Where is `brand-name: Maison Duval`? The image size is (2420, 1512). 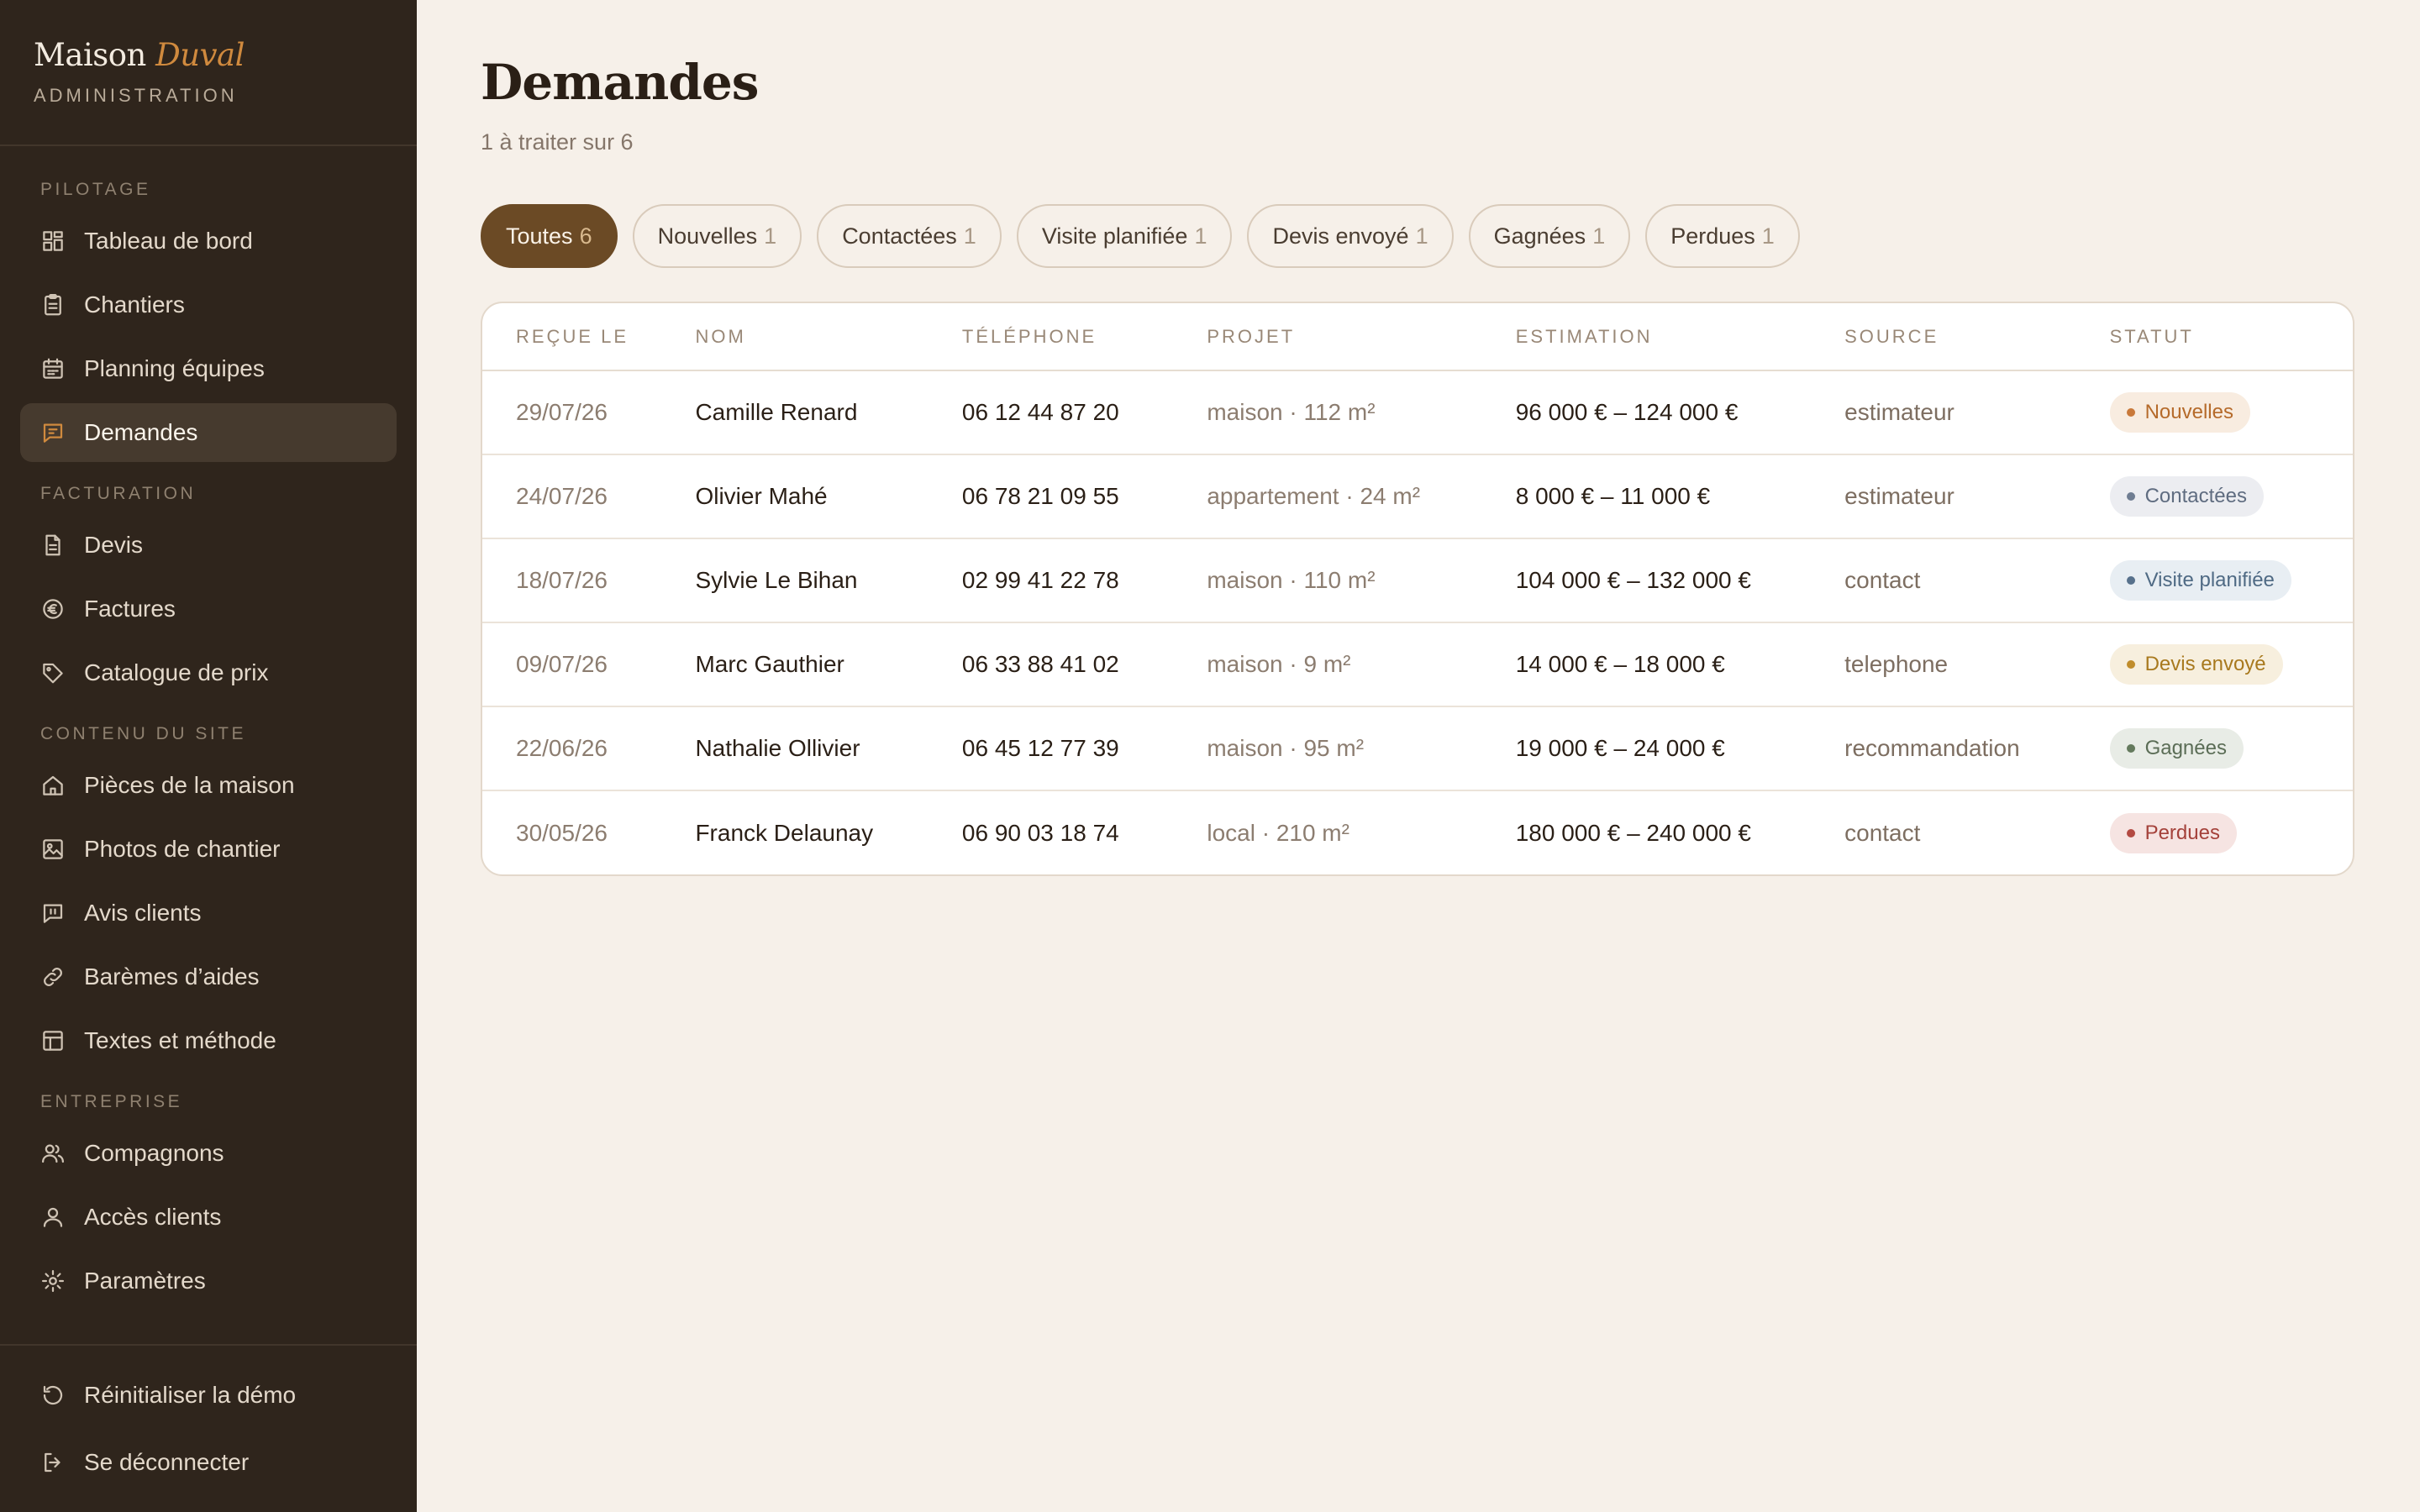 brand-name: Maison Duval is located at coordinates (208, 55).